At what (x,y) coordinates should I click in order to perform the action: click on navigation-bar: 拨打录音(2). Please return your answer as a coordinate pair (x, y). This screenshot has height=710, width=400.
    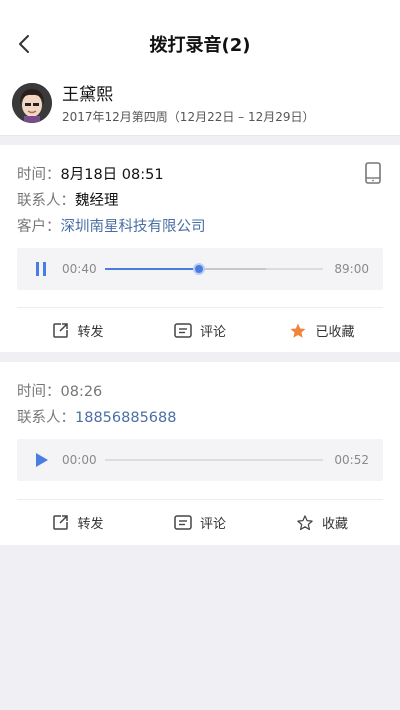
    Looking at the image, I should click on (200, 35).